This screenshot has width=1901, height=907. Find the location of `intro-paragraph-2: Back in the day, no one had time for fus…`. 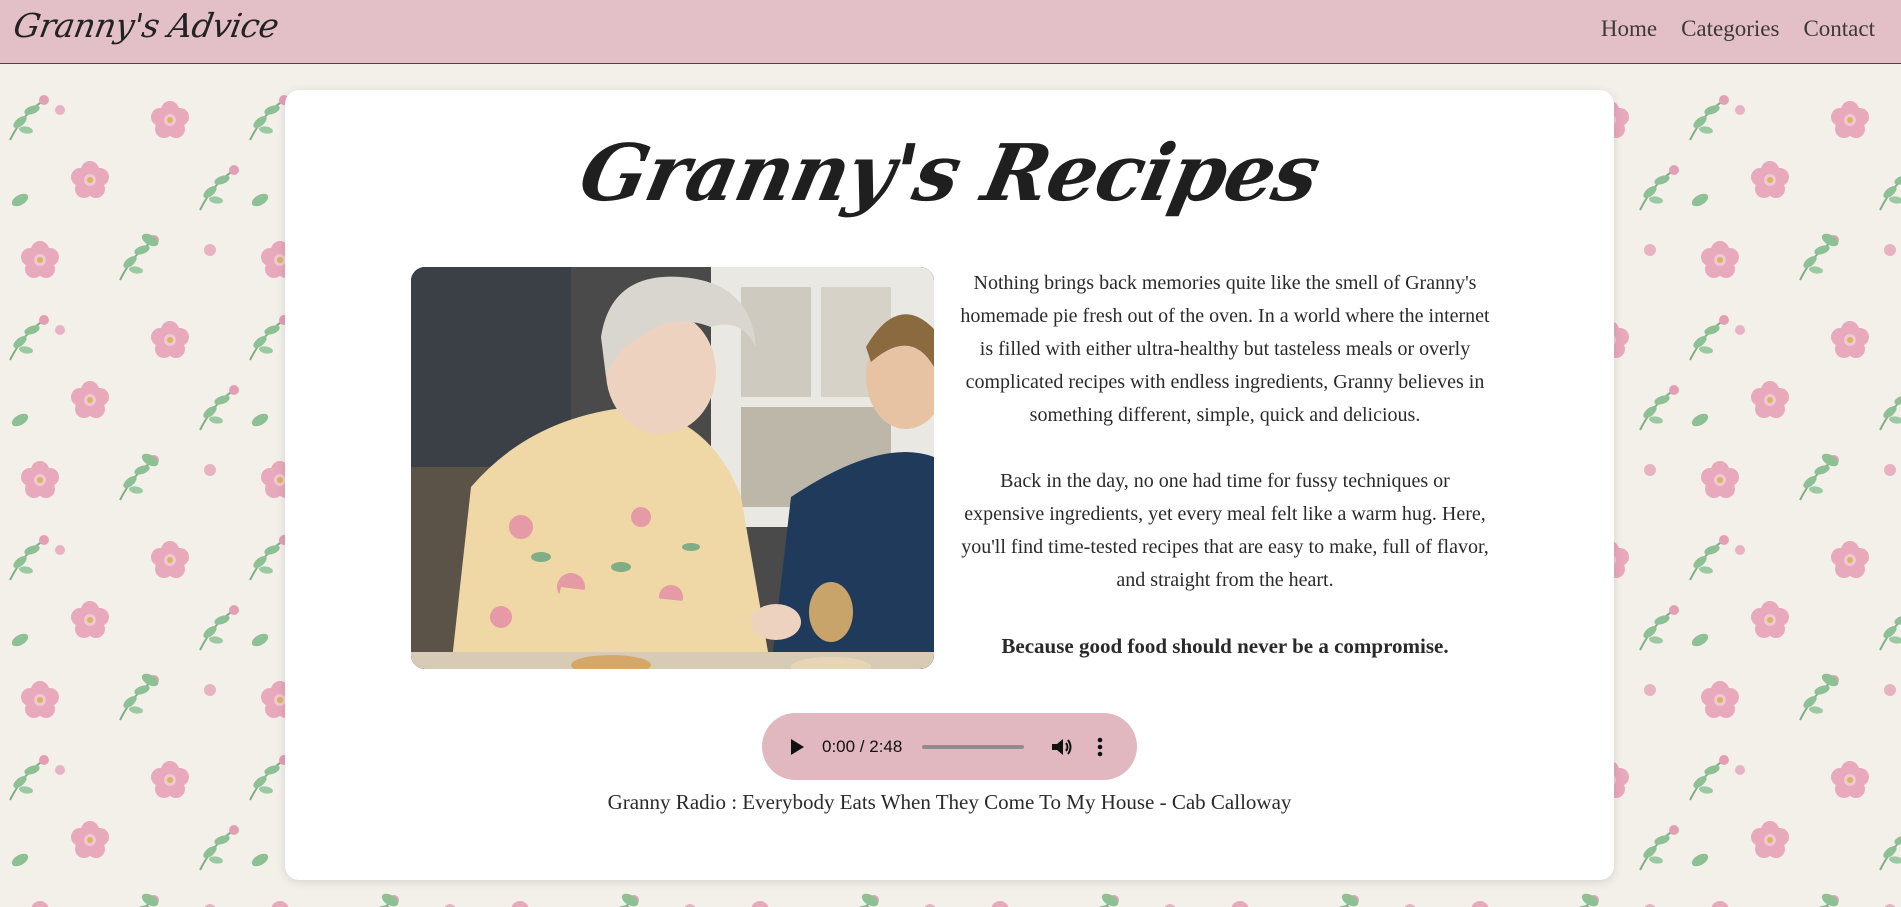

intro-paragraph-2: Back in the day, no one had time for fus… is located at coordinates (1225, 530).